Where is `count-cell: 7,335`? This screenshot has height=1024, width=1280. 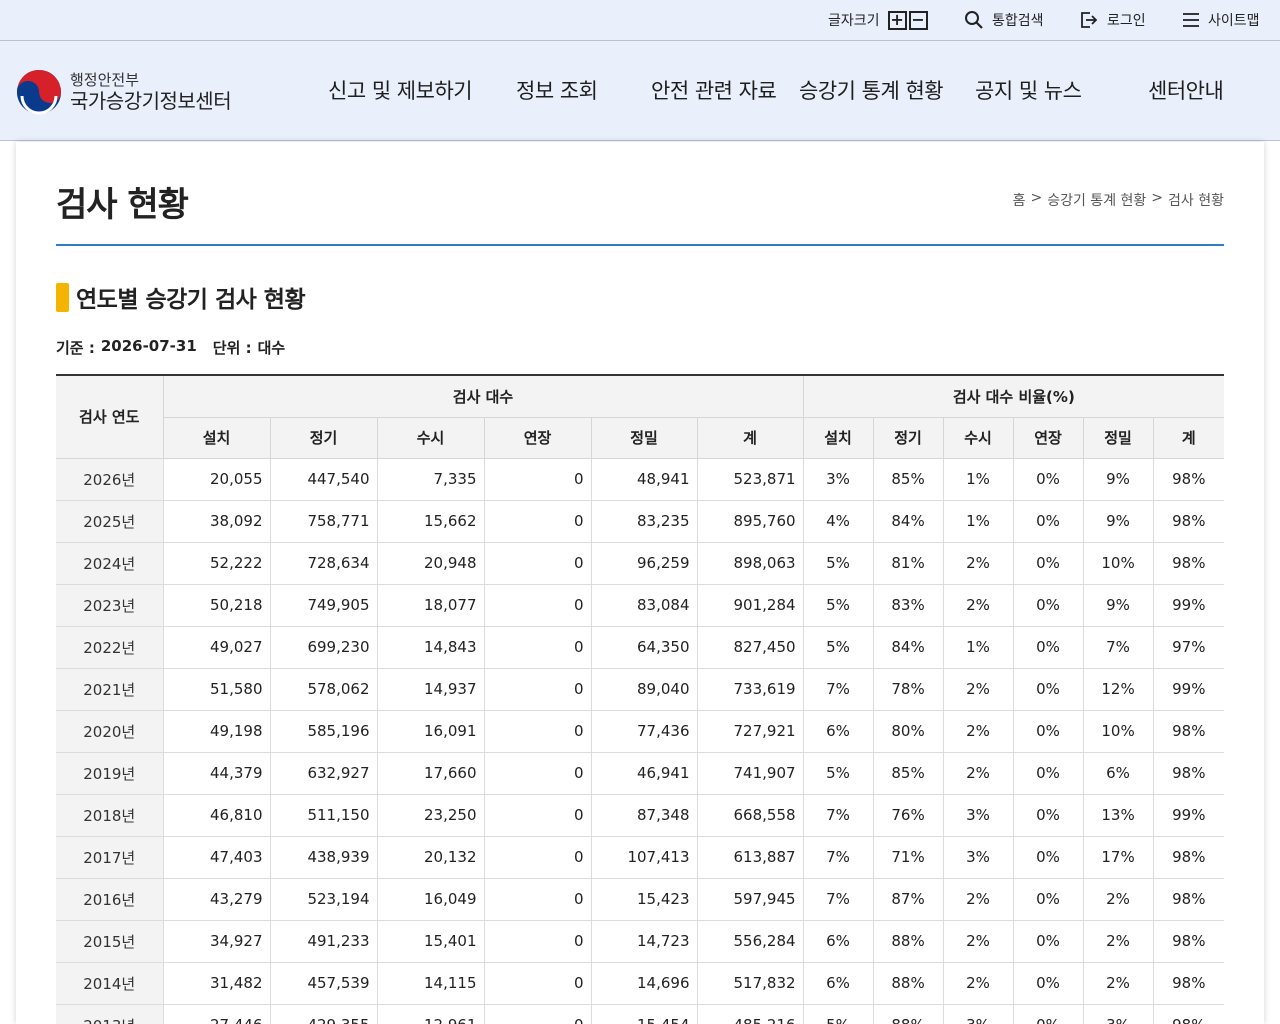 count-cell: 7,335 is located at coordinates (431, 479).